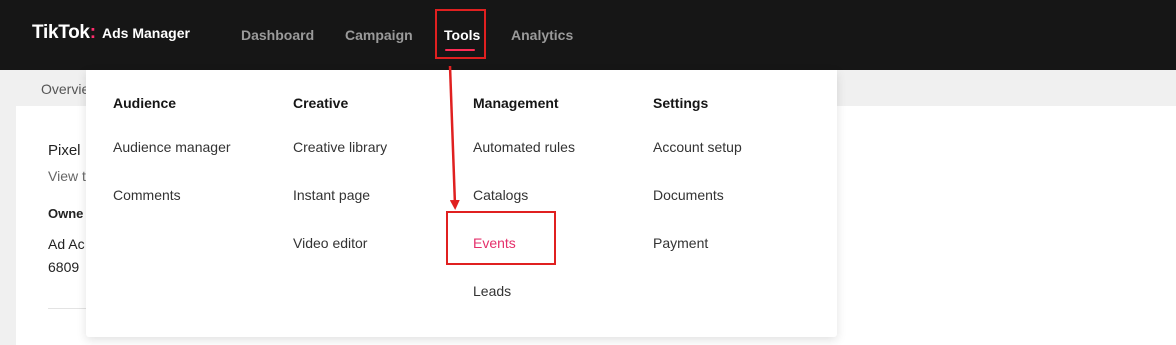 The width and height of the screenshot is (1176, 345). I want to click on annotation-arrow, so click(454, 137).